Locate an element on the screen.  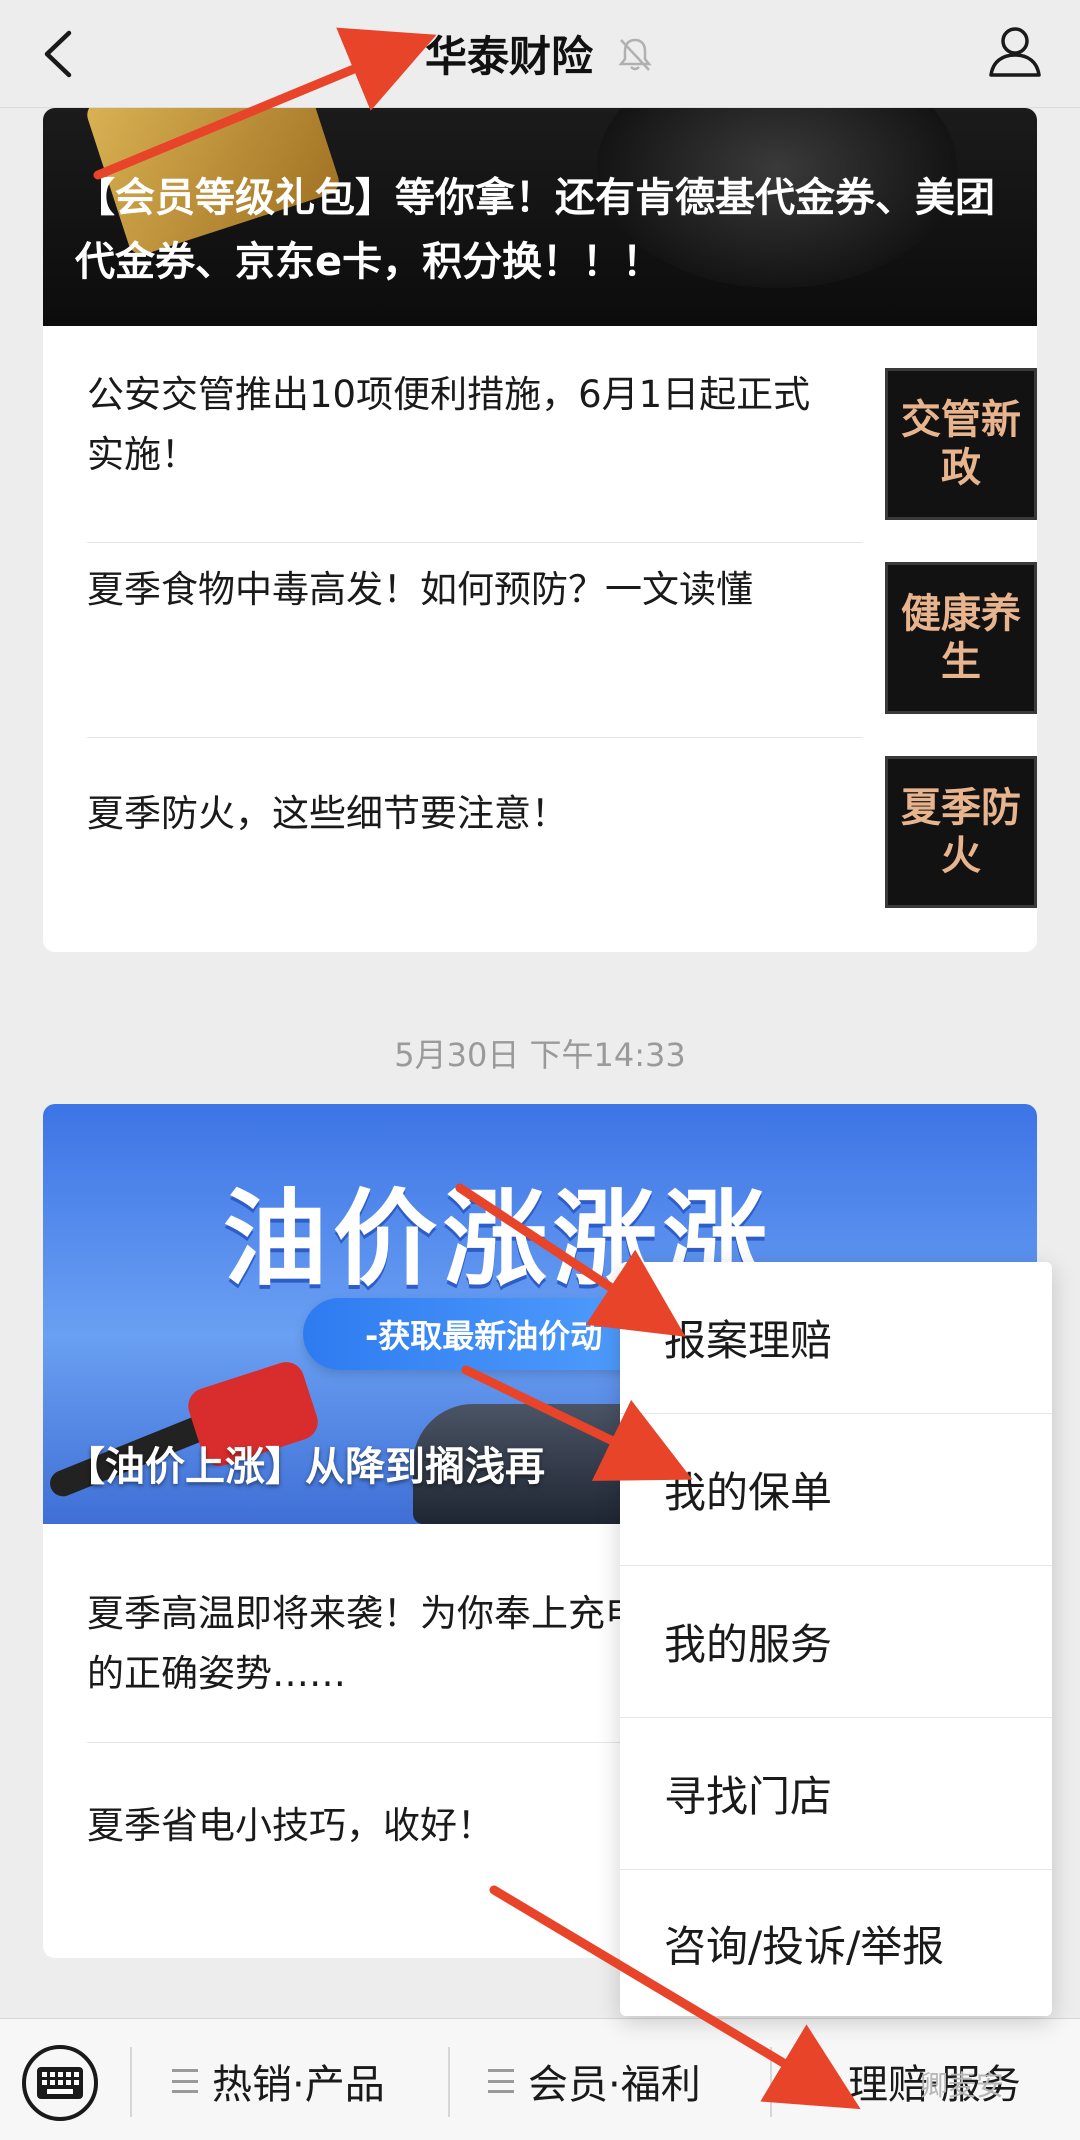
page-title: 华泰财险 is located at coordinates (508, 56).